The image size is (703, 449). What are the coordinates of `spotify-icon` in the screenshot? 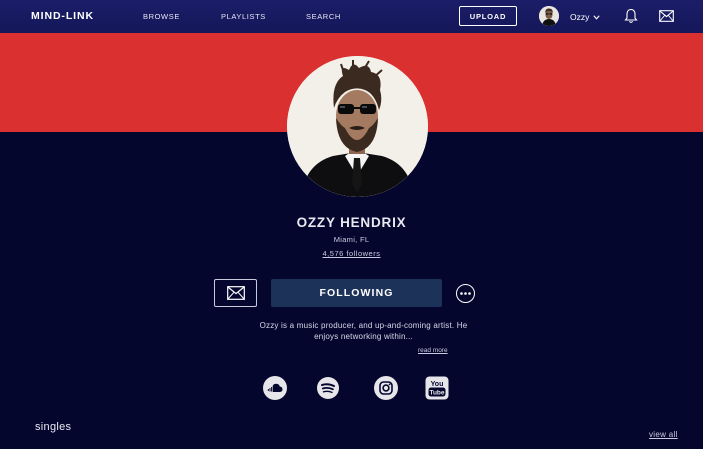 It's located at (328, 388).